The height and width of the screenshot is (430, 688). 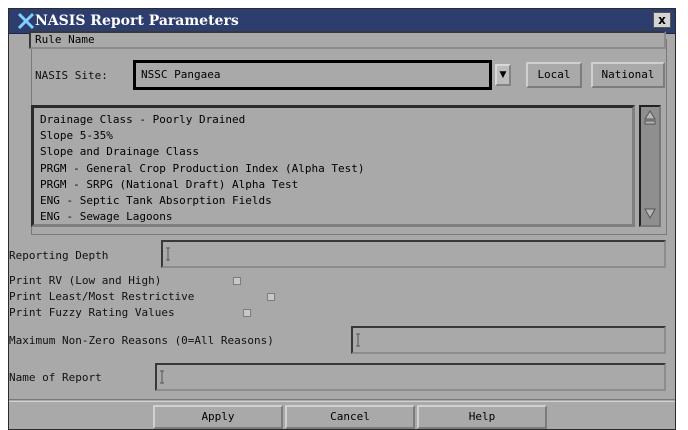 I want to click on apply-button: Apply, so click(x=218, y=417).